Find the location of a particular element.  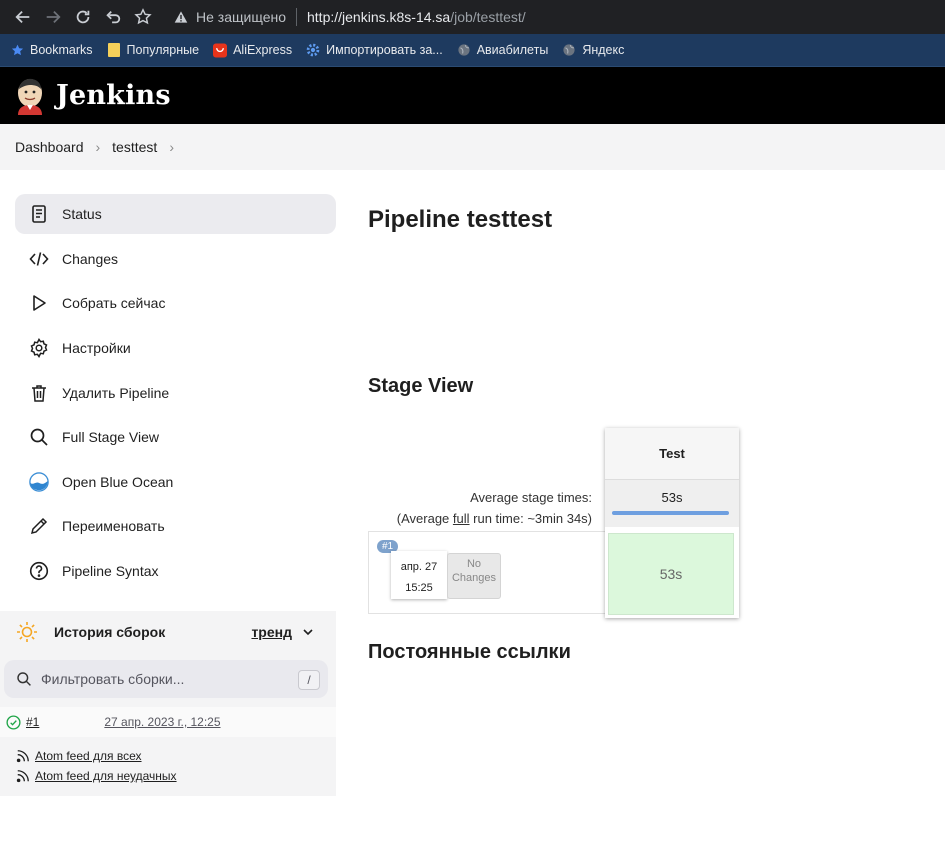

stage-average-cell: 53s is located at coordinates (672, 503).